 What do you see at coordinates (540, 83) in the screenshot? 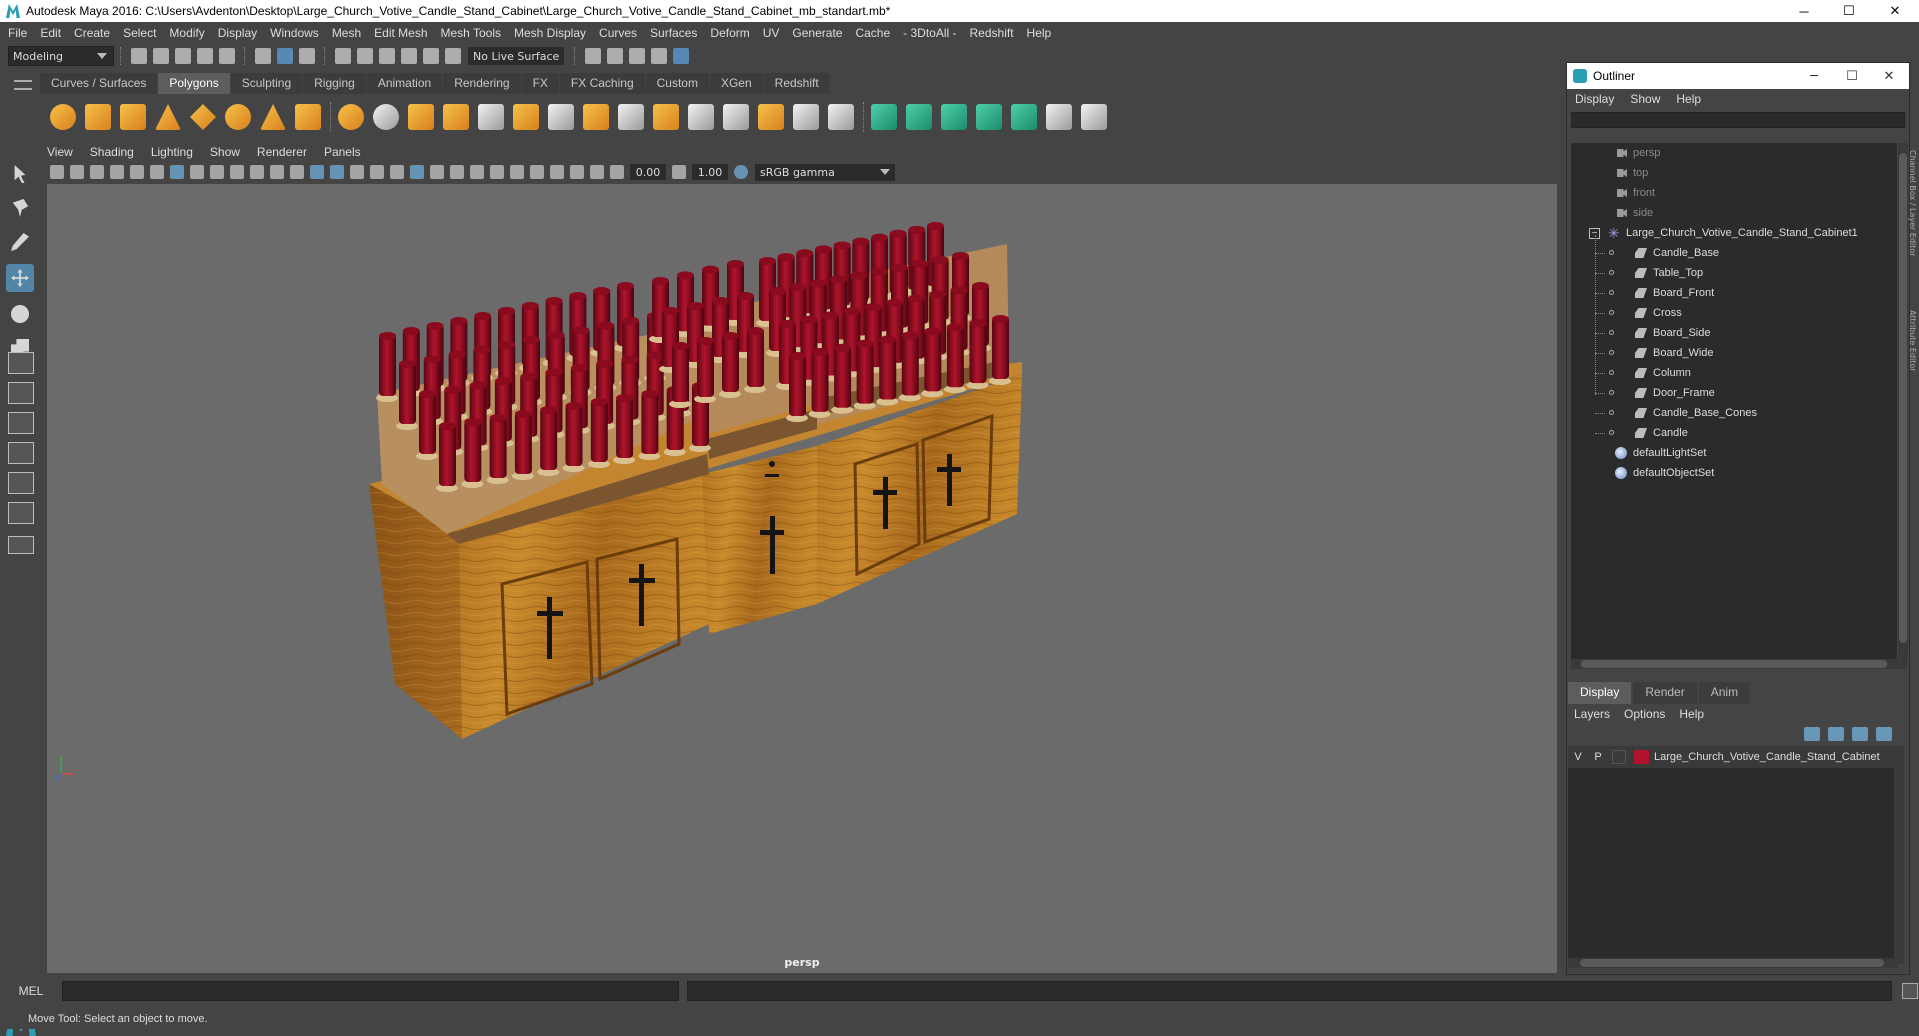
I see `shelf-tab-fx: FX` at bounding box center [540, 83].